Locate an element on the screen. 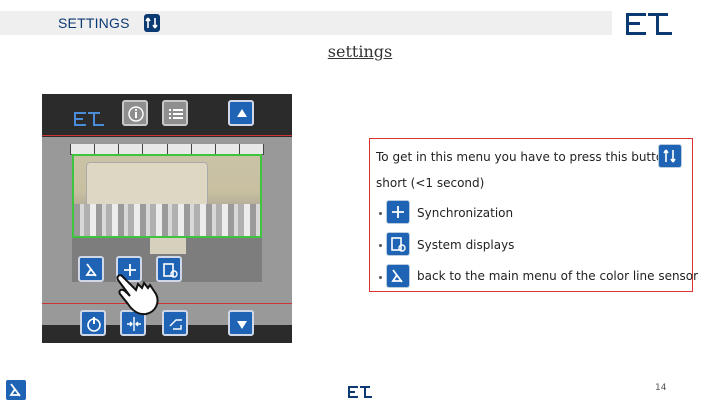  divider-top is located at coordinates (167, 135).